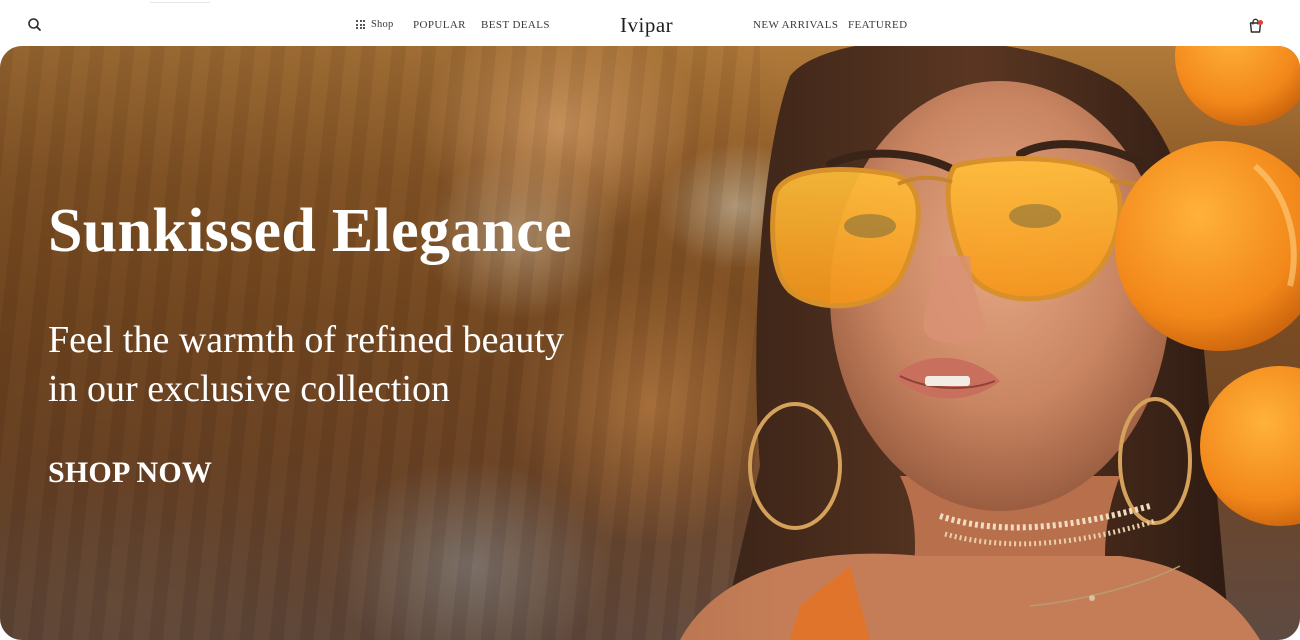 The width and height of the screenshot is (1300, 640). Describe the element at coordinates (646, 25) in the screenshot. I see `site-logo: Ivipar` at that location.